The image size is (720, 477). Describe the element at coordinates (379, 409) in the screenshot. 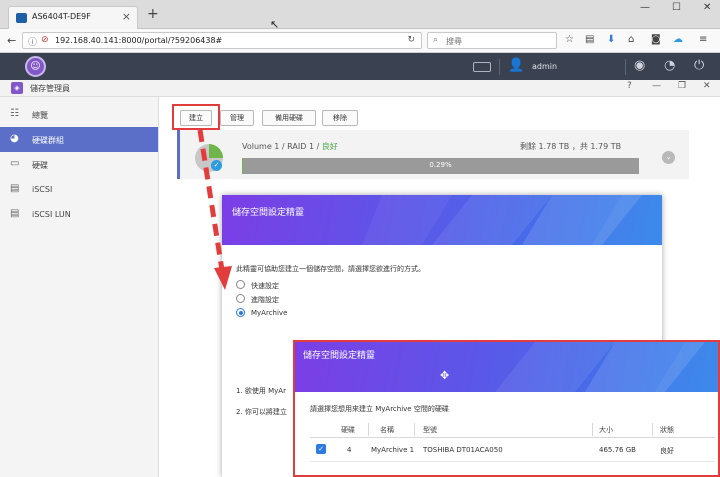

I see `wizard-description: 請選擇您想用來建立 MyArchive 空間的硬碟` at that location.